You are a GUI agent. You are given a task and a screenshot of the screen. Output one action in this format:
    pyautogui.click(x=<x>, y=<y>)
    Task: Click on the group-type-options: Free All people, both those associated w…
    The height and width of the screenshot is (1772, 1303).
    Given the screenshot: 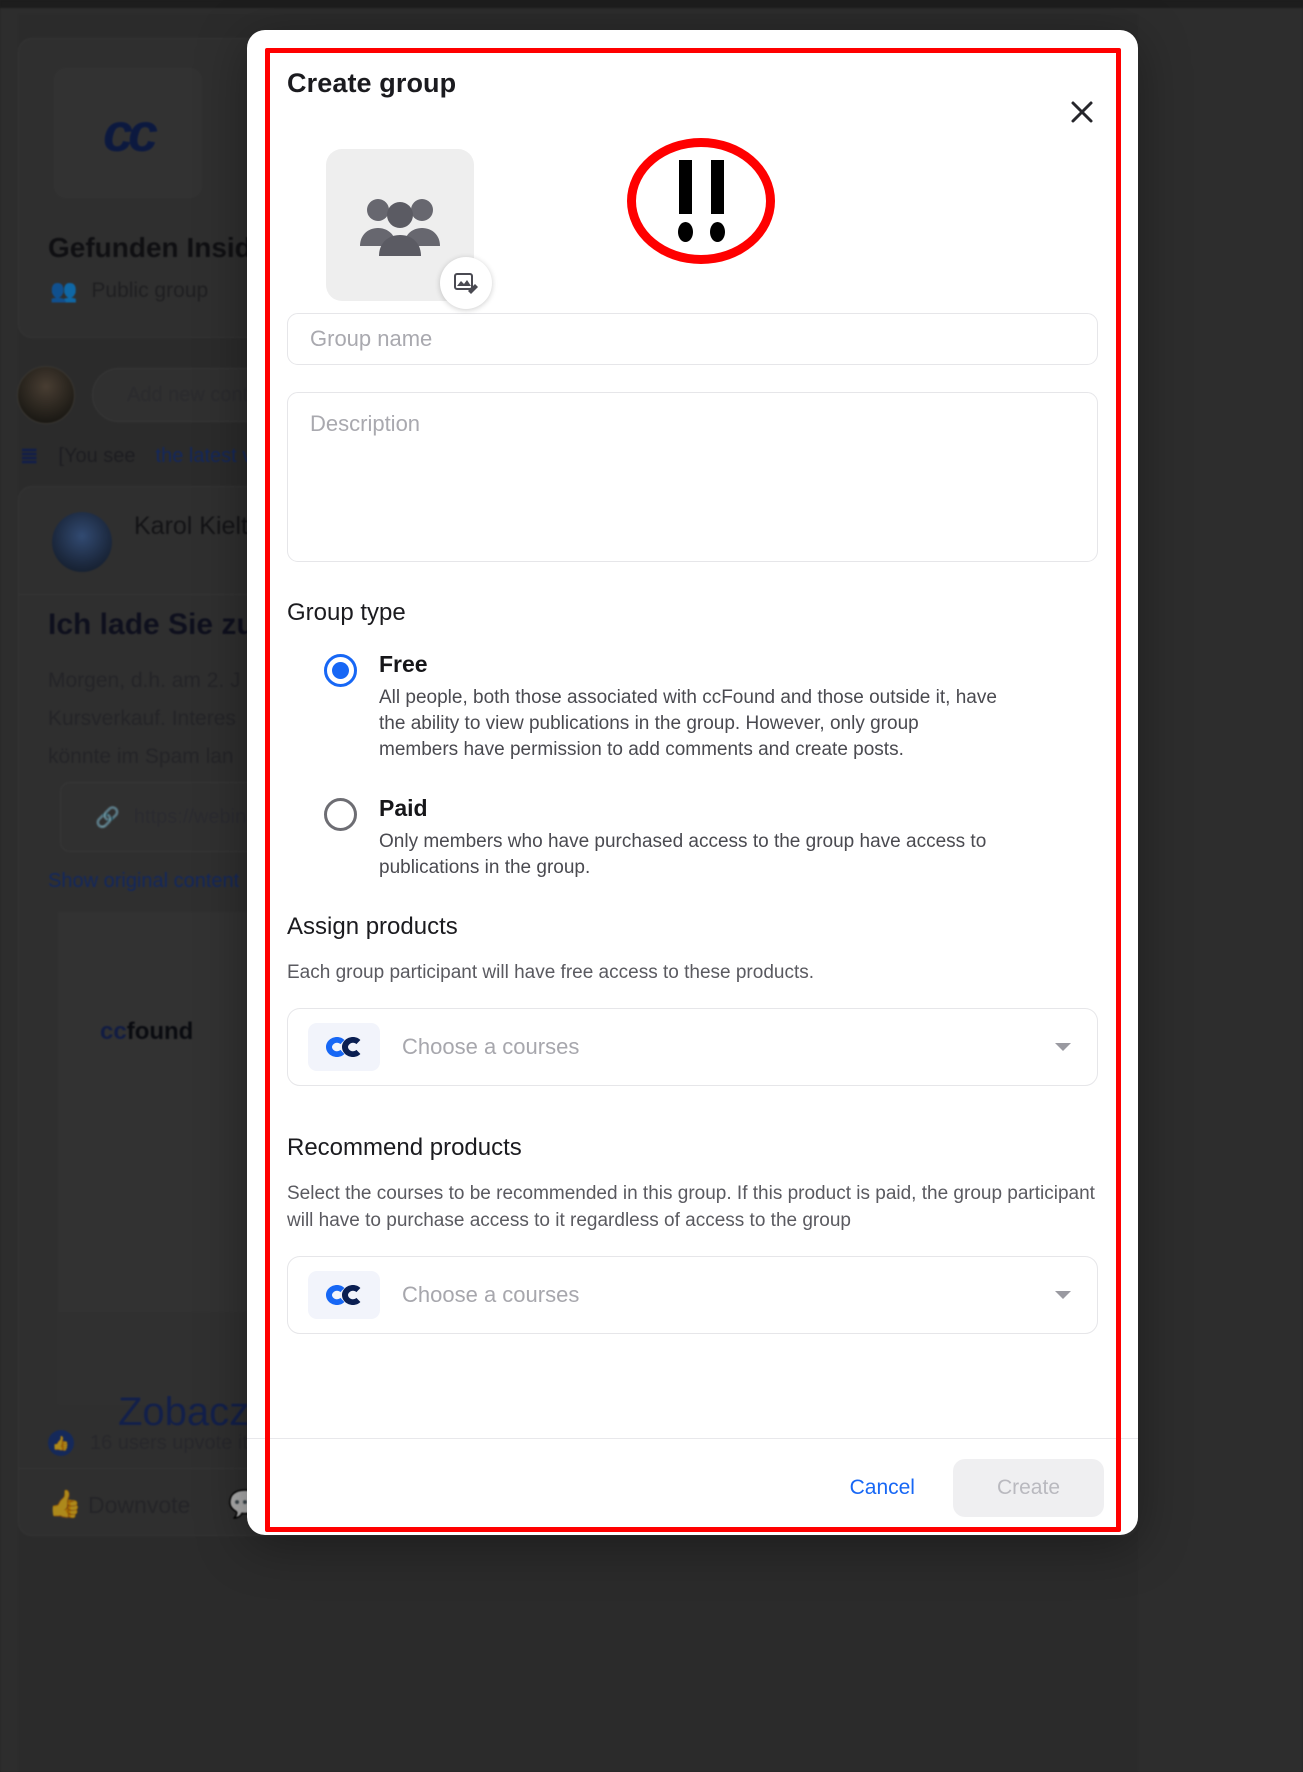 What is the action you would take?
    pyautogui.click(x=692, y=766)
    